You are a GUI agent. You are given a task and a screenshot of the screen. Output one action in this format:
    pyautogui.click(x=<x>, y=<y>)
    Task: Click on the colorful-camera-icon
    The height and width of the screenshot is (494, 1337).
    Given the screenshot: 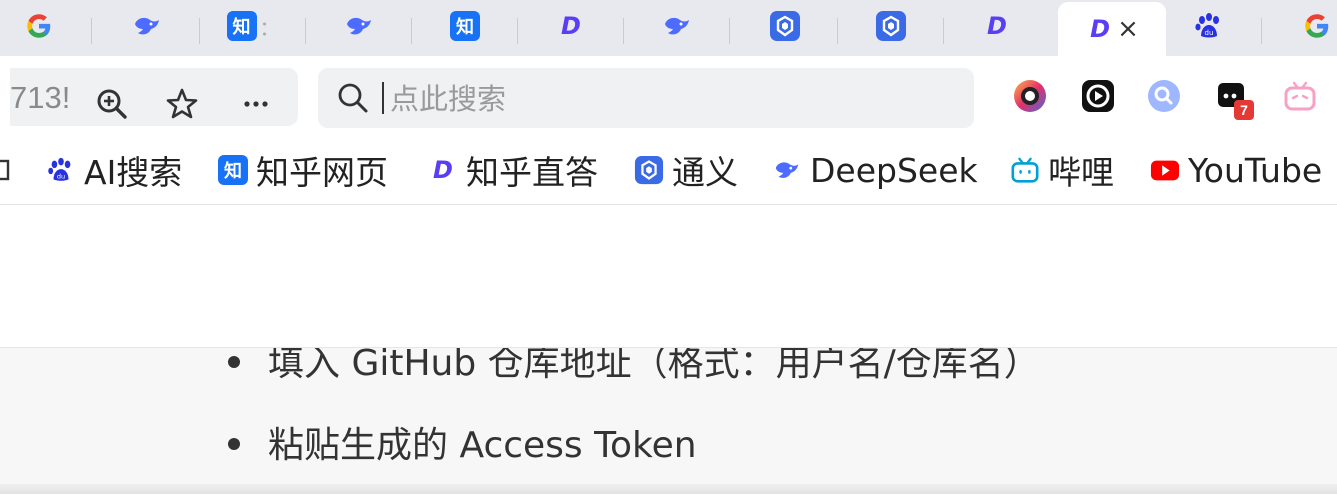 What is the action you would take?
    pyautogui.click(x=1030, y=96)
    